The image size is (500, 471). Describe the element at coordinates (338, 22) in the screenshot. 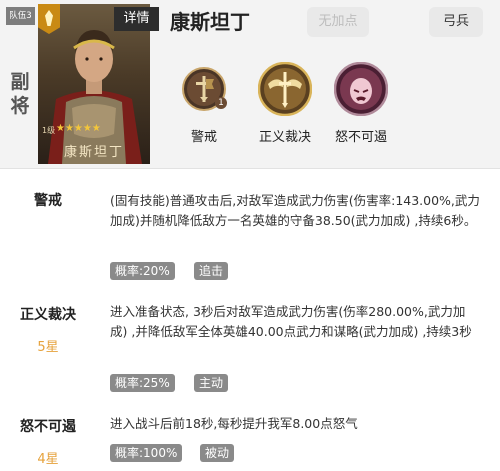

I see `attribute-points-button: 无加点` at that location.